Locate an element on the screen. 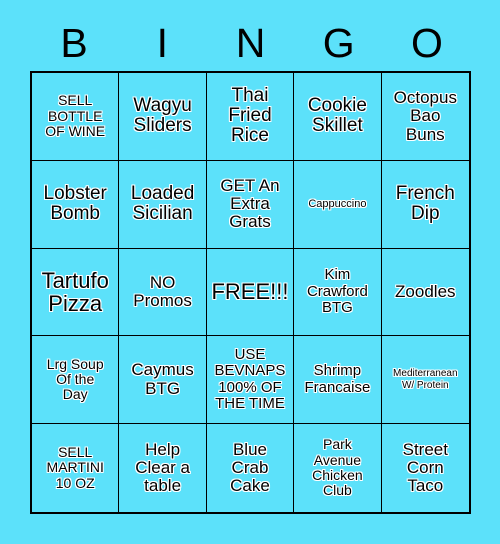 Image resolution: width=500 pixels, height=544 pixels. bingo-cell-free: FREE!!! is located at coordinates (250, 292).